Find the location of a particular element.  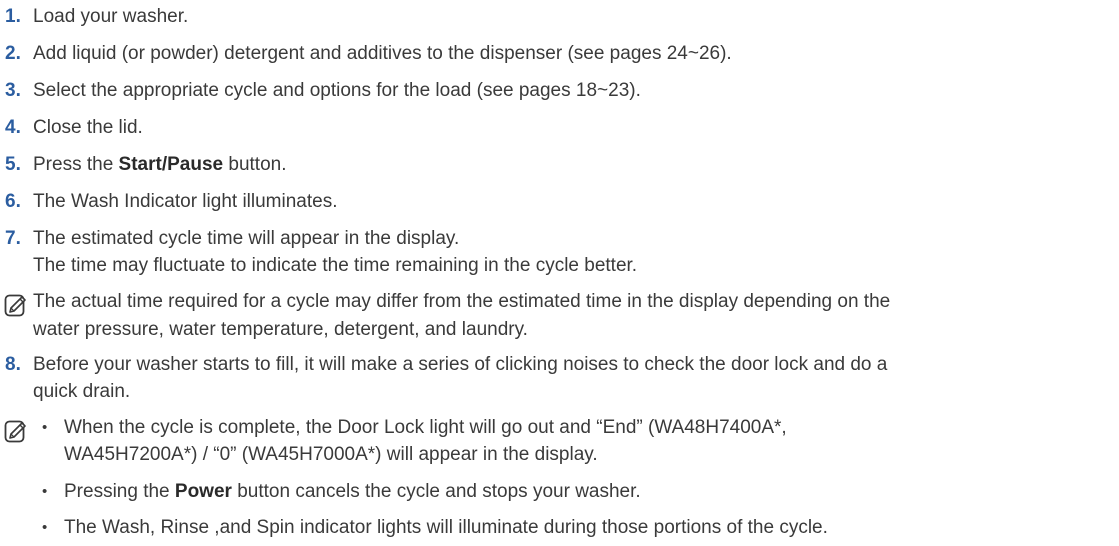

step-text-post: button. is located at coordinates (255, 164).